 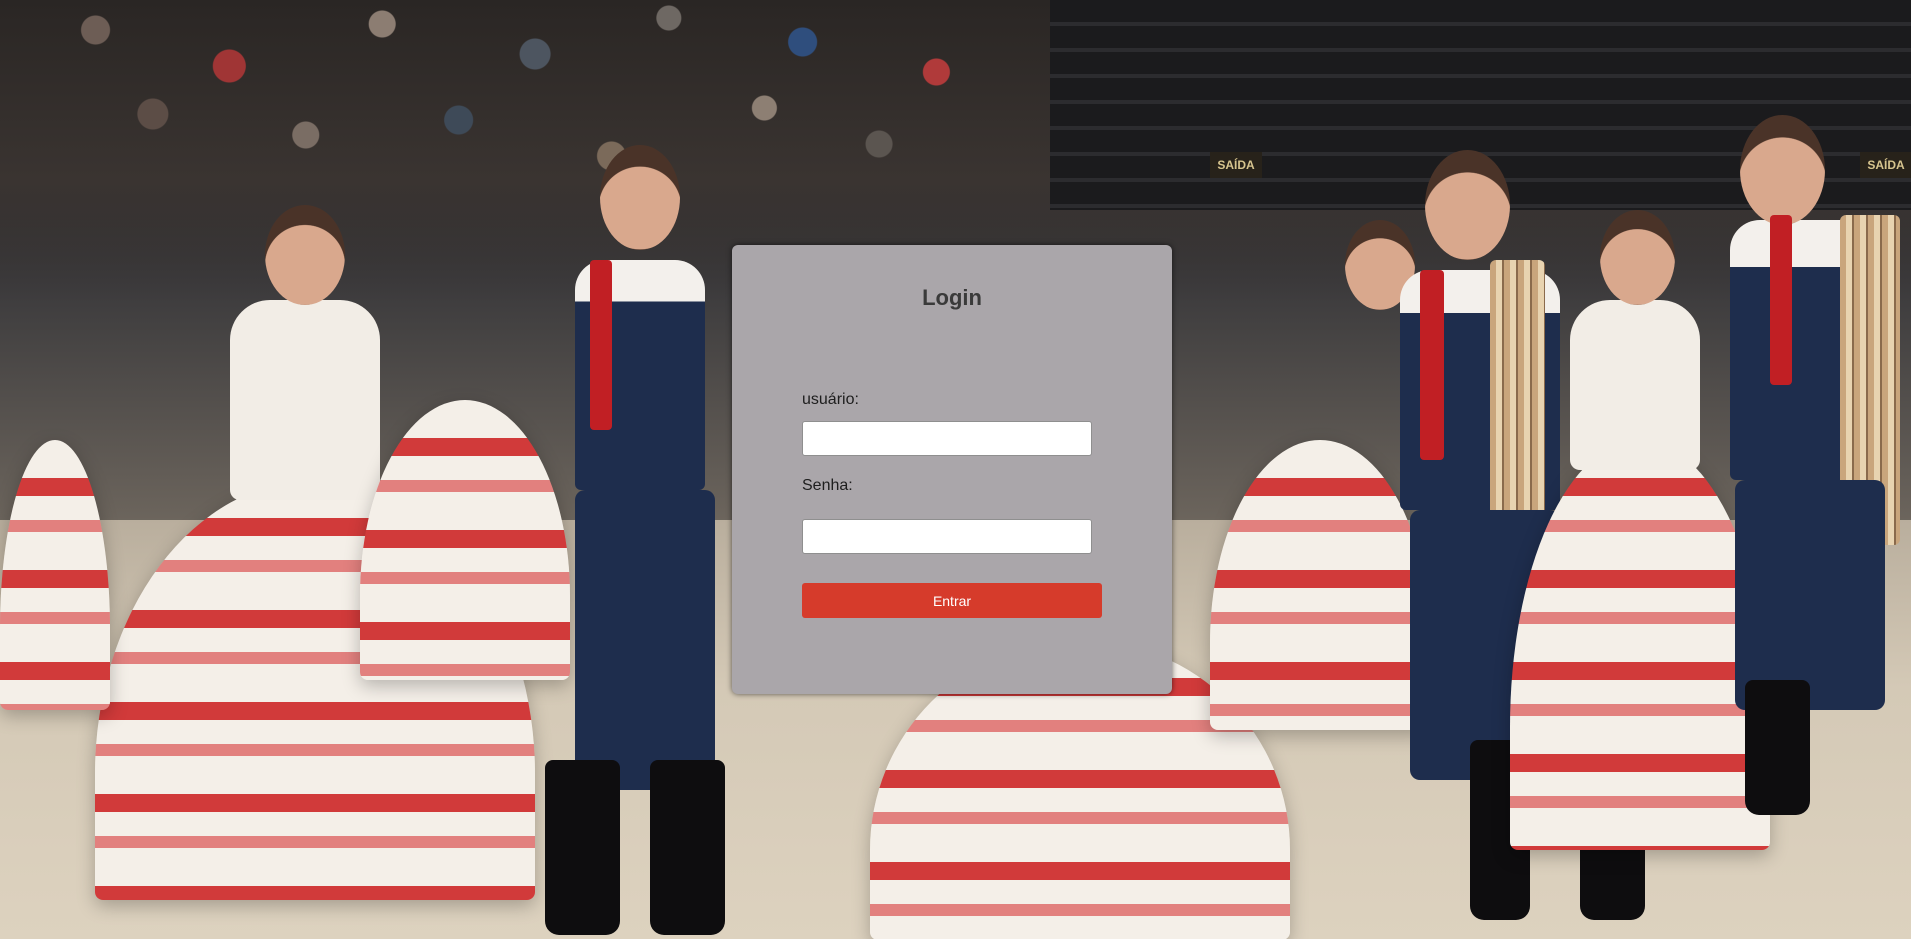 What do you see at coordinates (830, 399) in the screenshot?
I see `username-label: usuário:` at bounding box center [830, 399].